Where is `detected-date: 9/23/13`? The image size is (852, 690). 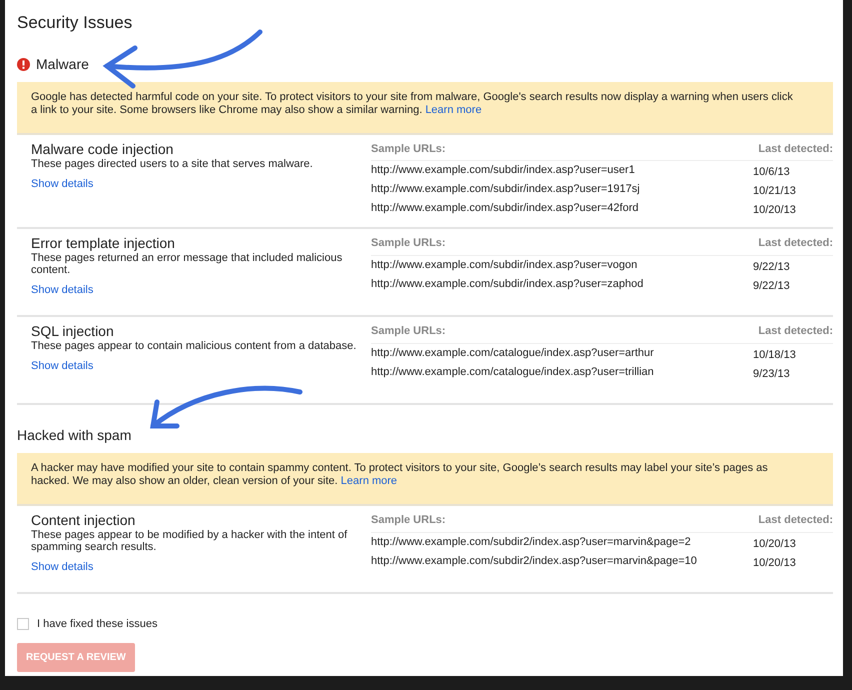 detected-date: 9/23/13 is located at coordinates (772, 374).